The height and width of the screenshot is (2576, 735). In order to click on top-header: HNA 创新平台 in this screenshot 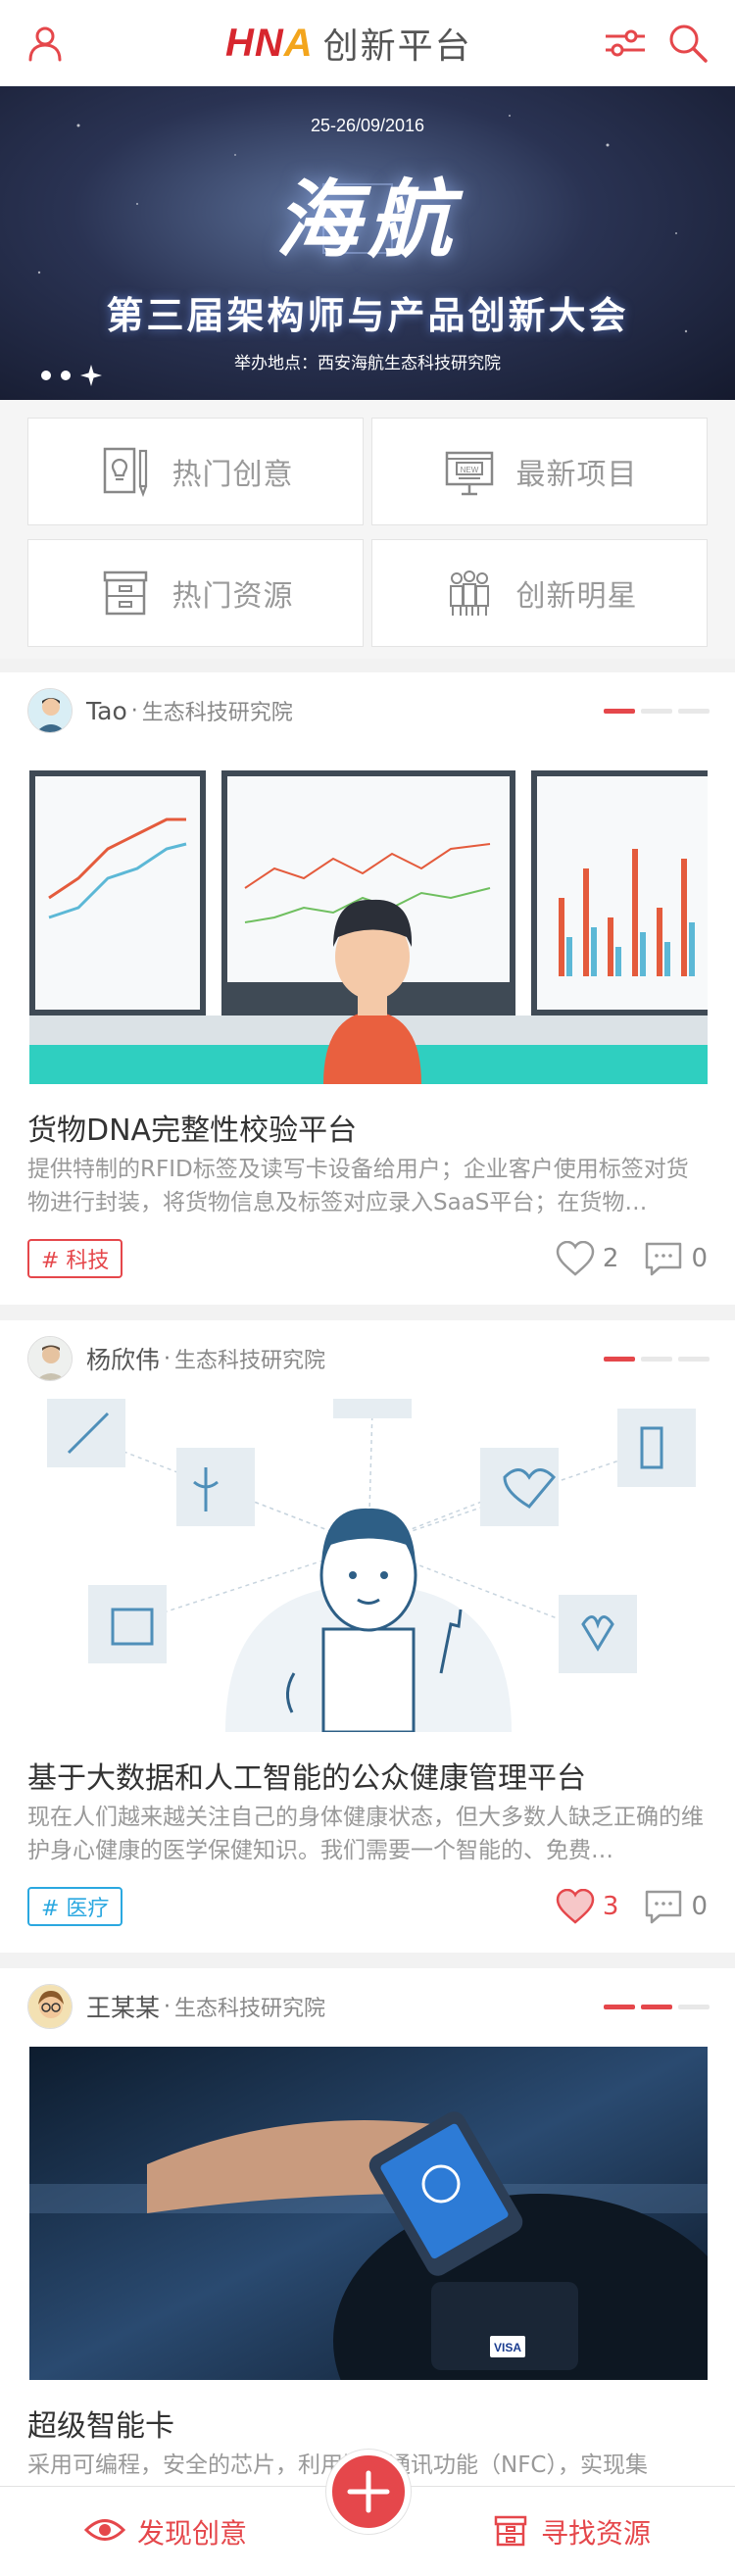, I will do `click(367, 43)`.